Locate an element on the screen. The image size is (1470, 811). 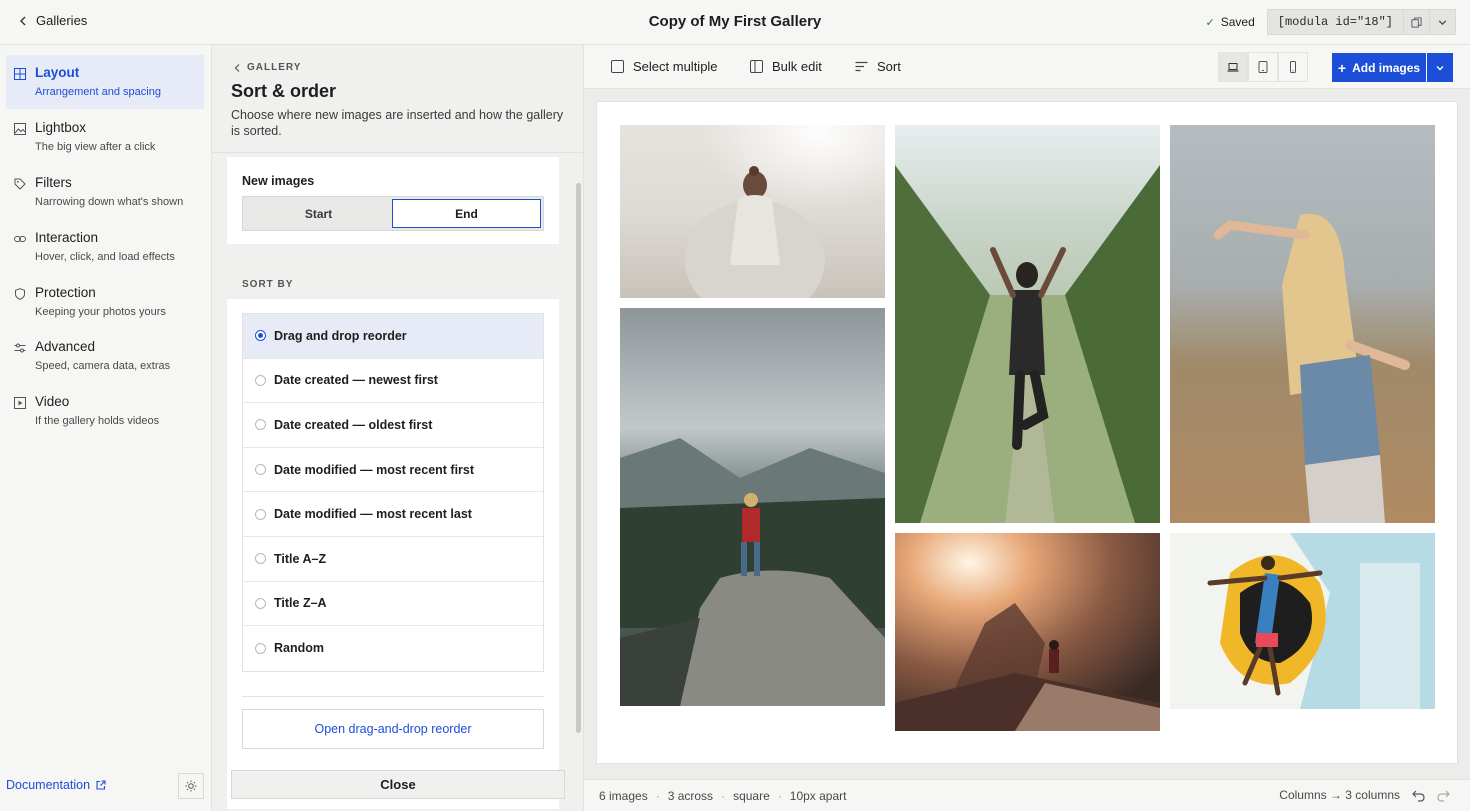
sort-option-random: Random is located at coordinates (393, 648).